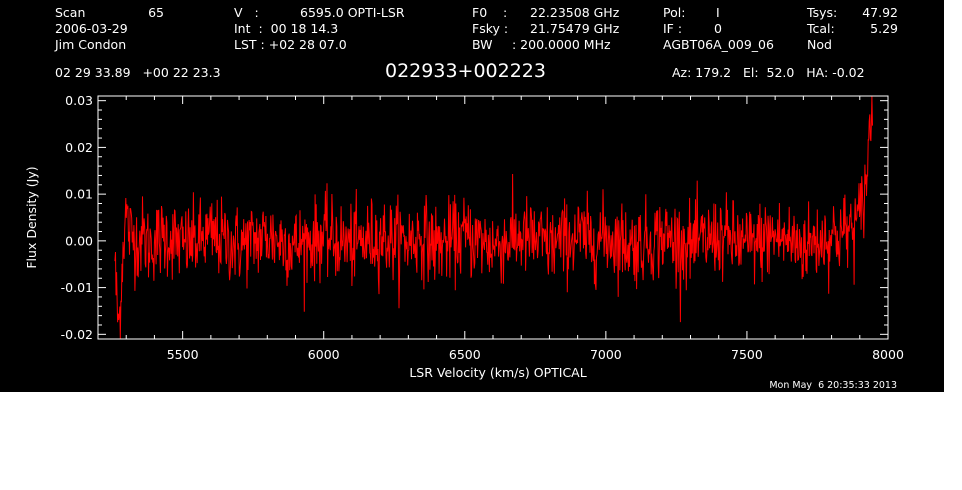 The height and width of the screenshot is (490, 962). Describe the element at coordinates (79, 194) in the screenshot. I see `y-tick-label: 0.01` at that location.